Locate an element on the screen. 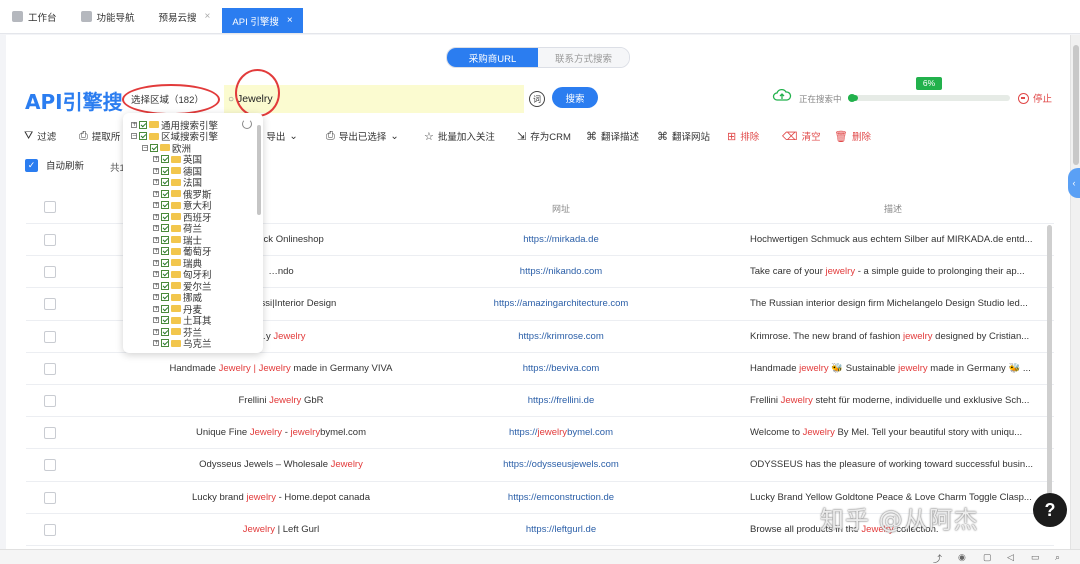 The image size is (1080, 564). help-button: ? is located at coordinates (1050, 510).